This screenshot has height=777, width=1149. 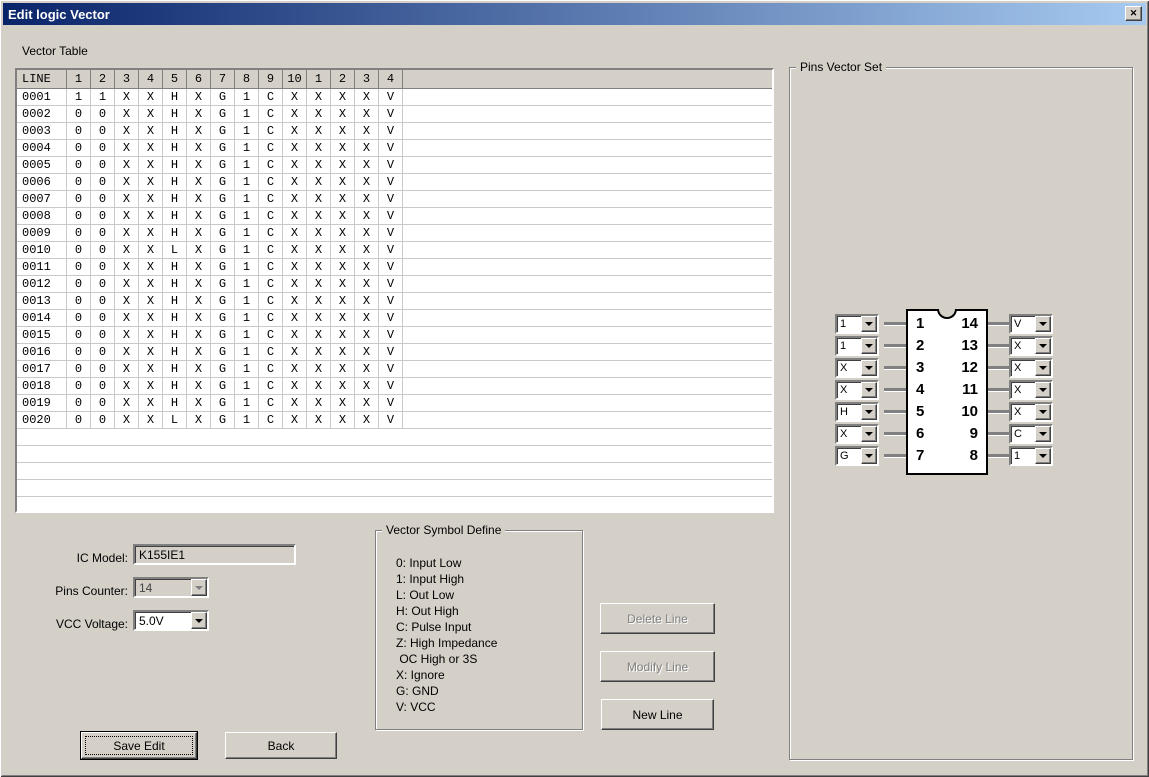 I want to click on table-row: 0015 0 0 X X H X G 1 C X X X X V, so click(x=394, y=335).